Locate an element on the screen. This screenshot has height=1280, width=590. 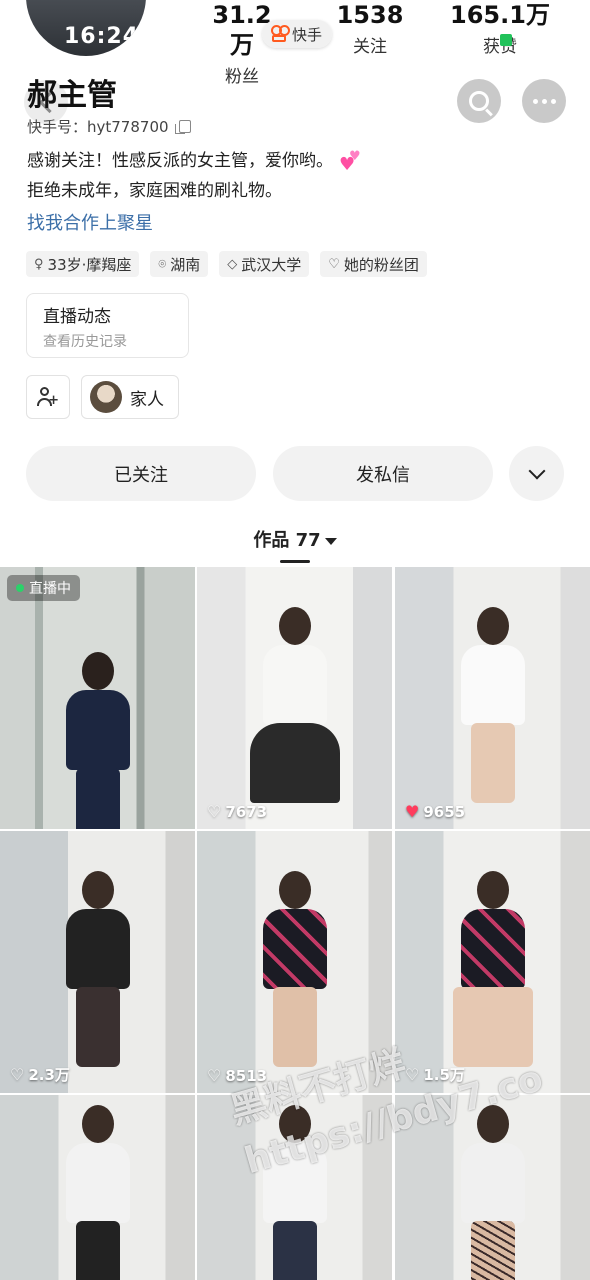
cooperation-link: 找我合作上聚星 is located at coordinates (90, 222).